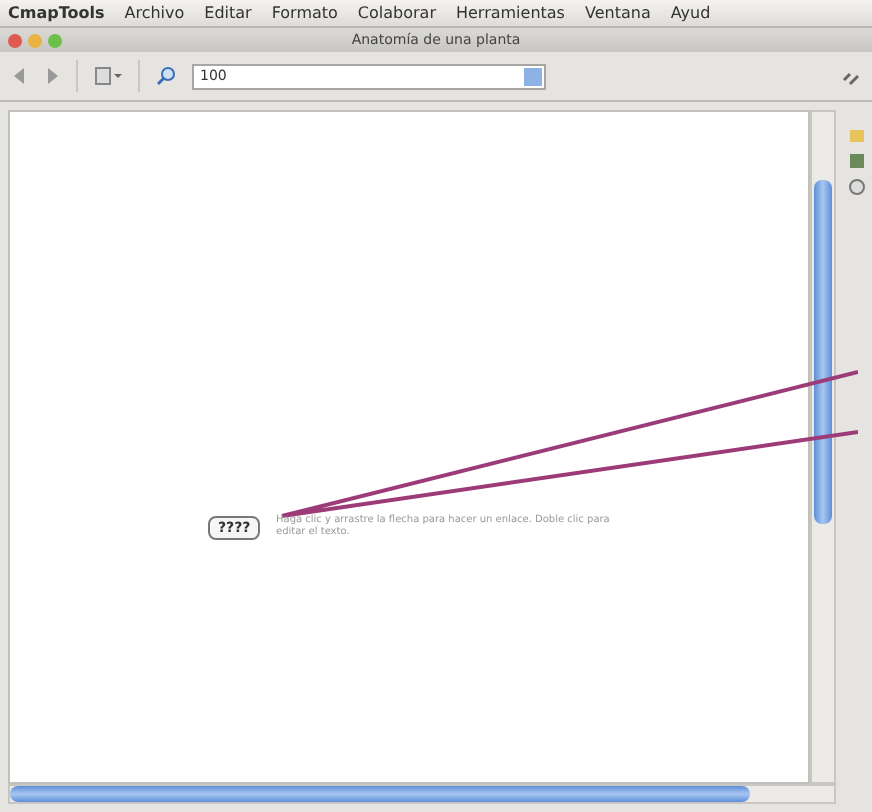 Image resolution: width=872 pixels, height=812 pixels. I want to click on menu-item: Formato, so click(304, 13).